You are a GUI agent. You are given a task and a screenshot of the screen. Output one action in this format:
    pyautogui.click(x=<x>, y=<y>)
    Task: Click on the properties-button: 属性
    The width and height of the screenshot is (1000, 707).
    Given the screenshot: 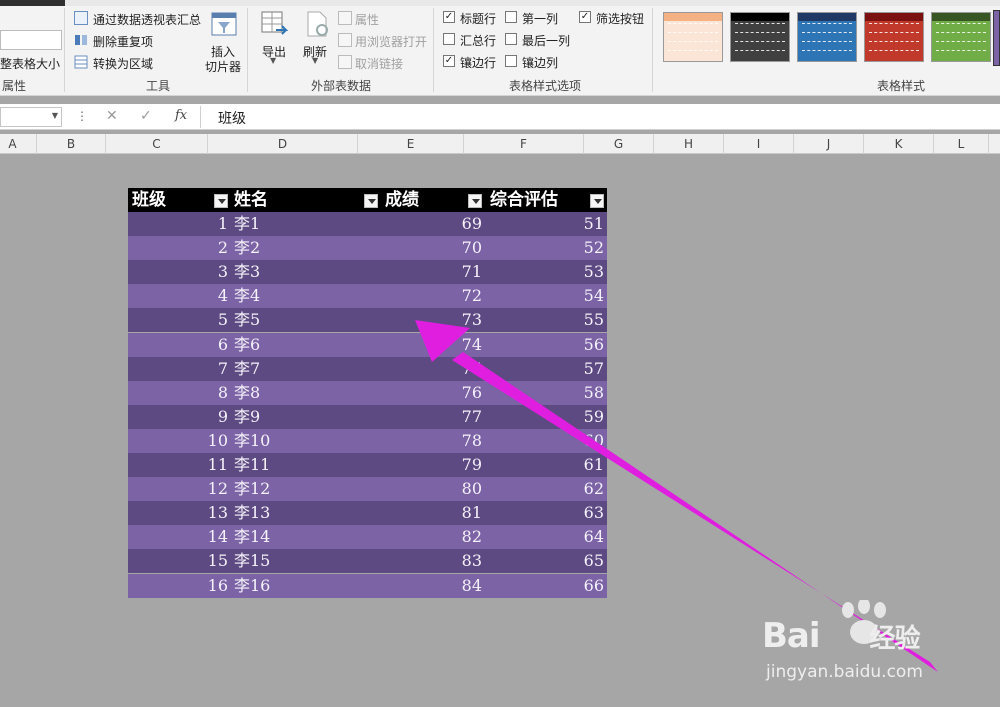 What is the action you would take?
    pyautogui.click(x=367, y=19)
    